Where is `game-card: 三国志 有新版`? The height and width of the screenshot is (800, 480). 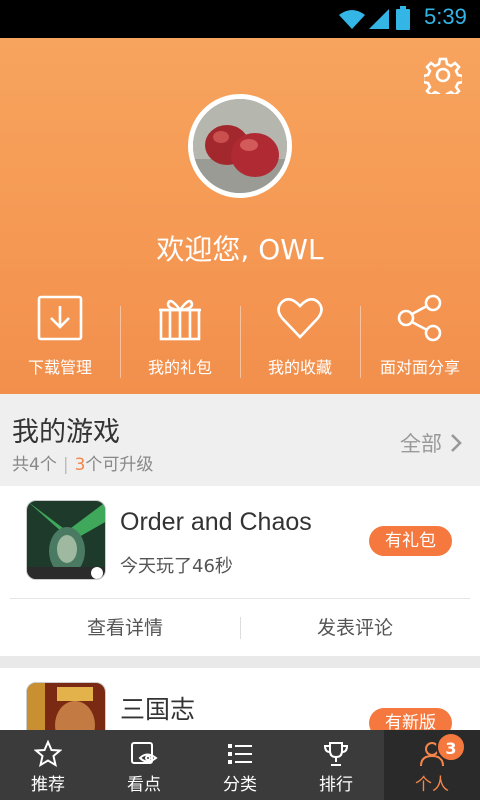
game-card: 三国志 有新版 is located at coordinates (240, 700).